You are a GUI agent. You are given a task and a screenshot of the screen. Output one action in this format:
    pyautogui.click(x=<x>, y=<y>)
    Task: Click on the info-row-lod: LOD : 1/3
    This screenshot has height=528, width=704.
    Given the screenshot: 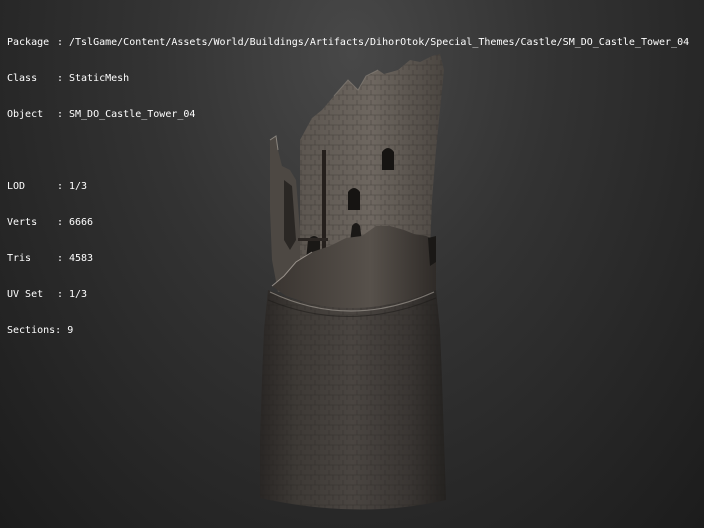 What is the action you would take?
    pyautogui.click(x=348, y=187)
    